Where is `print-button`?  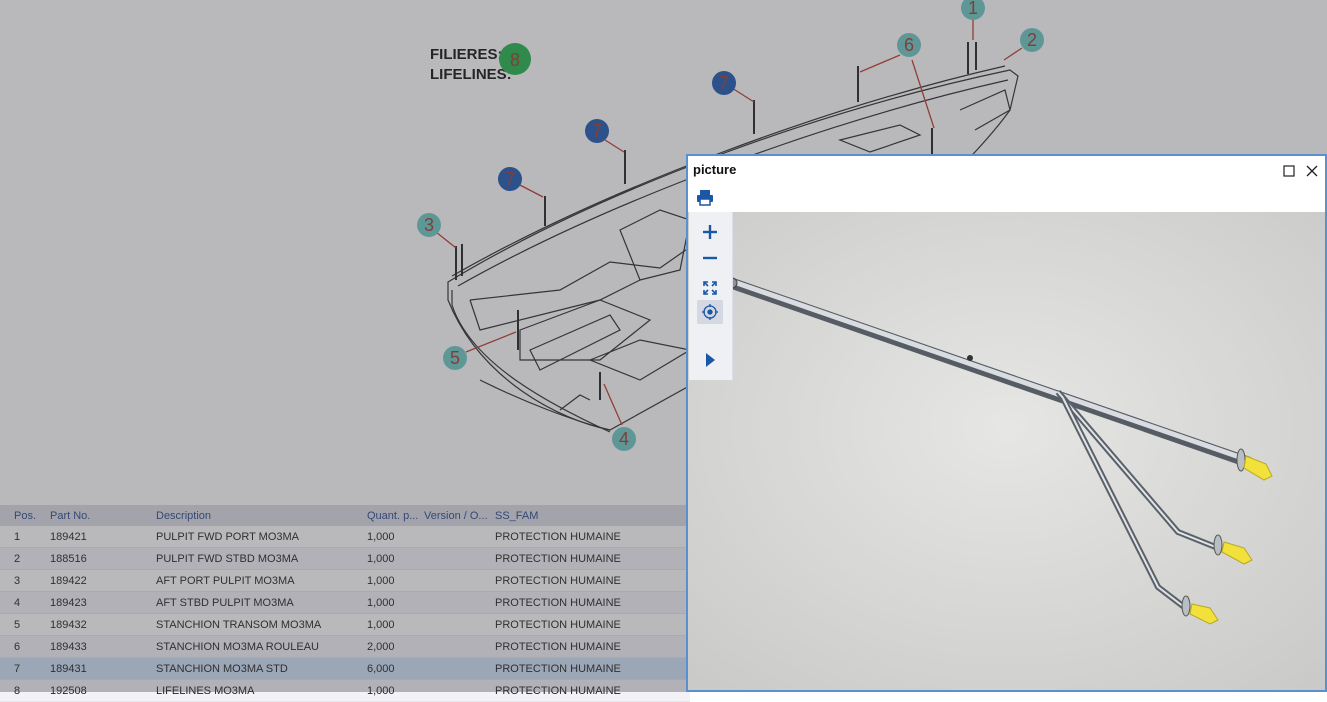
print-button is located at coordinates (705, 198).